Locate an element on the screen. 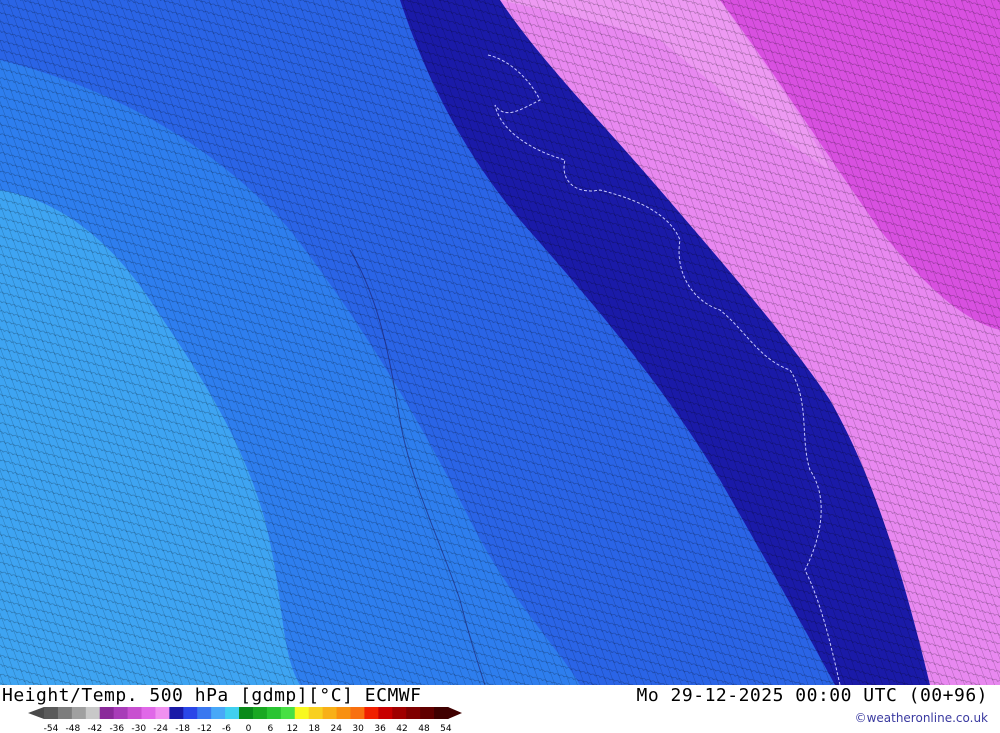 This screenshot has height=733, width=1000. legend-tick-label: -24 is located at coordinates (160, 728).